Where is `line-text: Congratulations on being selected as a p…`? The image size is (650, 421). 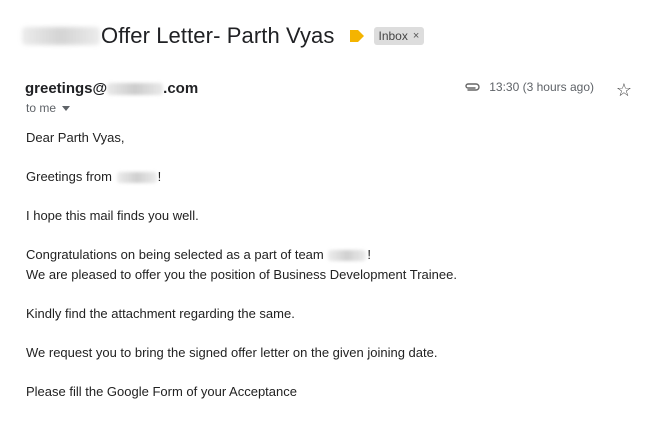
line-text: Congratulations on being selected as a p… is located at coordinates (177, 254).